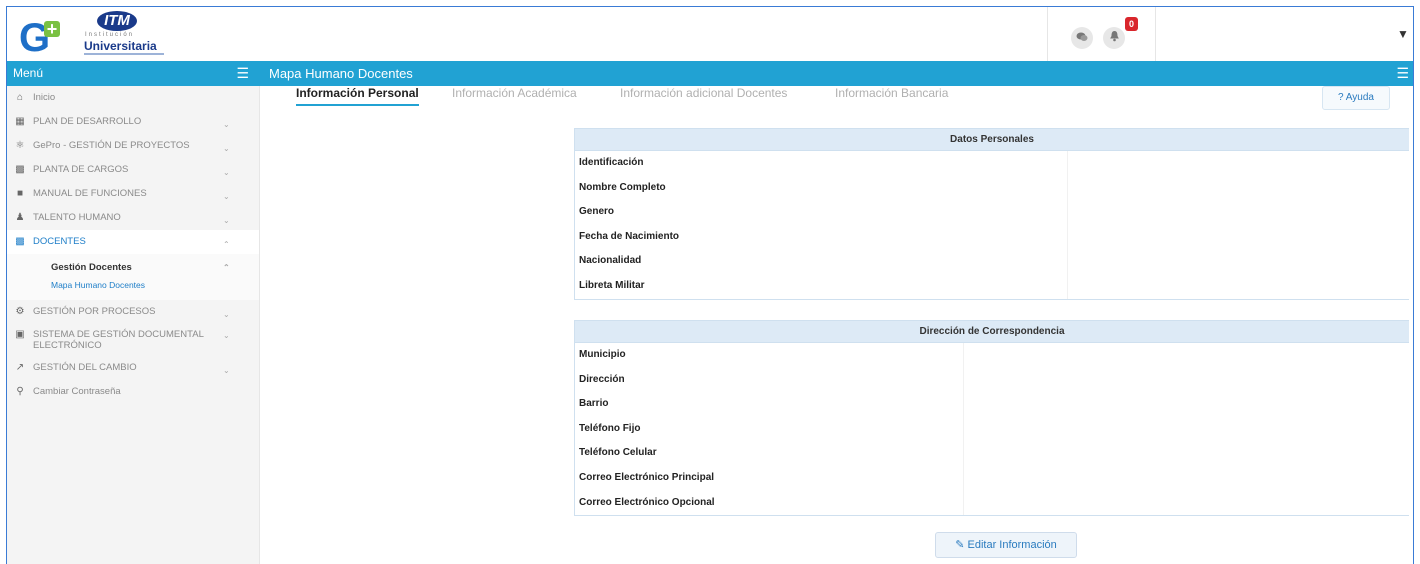  What do you see at coordinates (124, 54) in the screenshot?
I see `itm-tagline-bar` at bounding box center [124, 54].